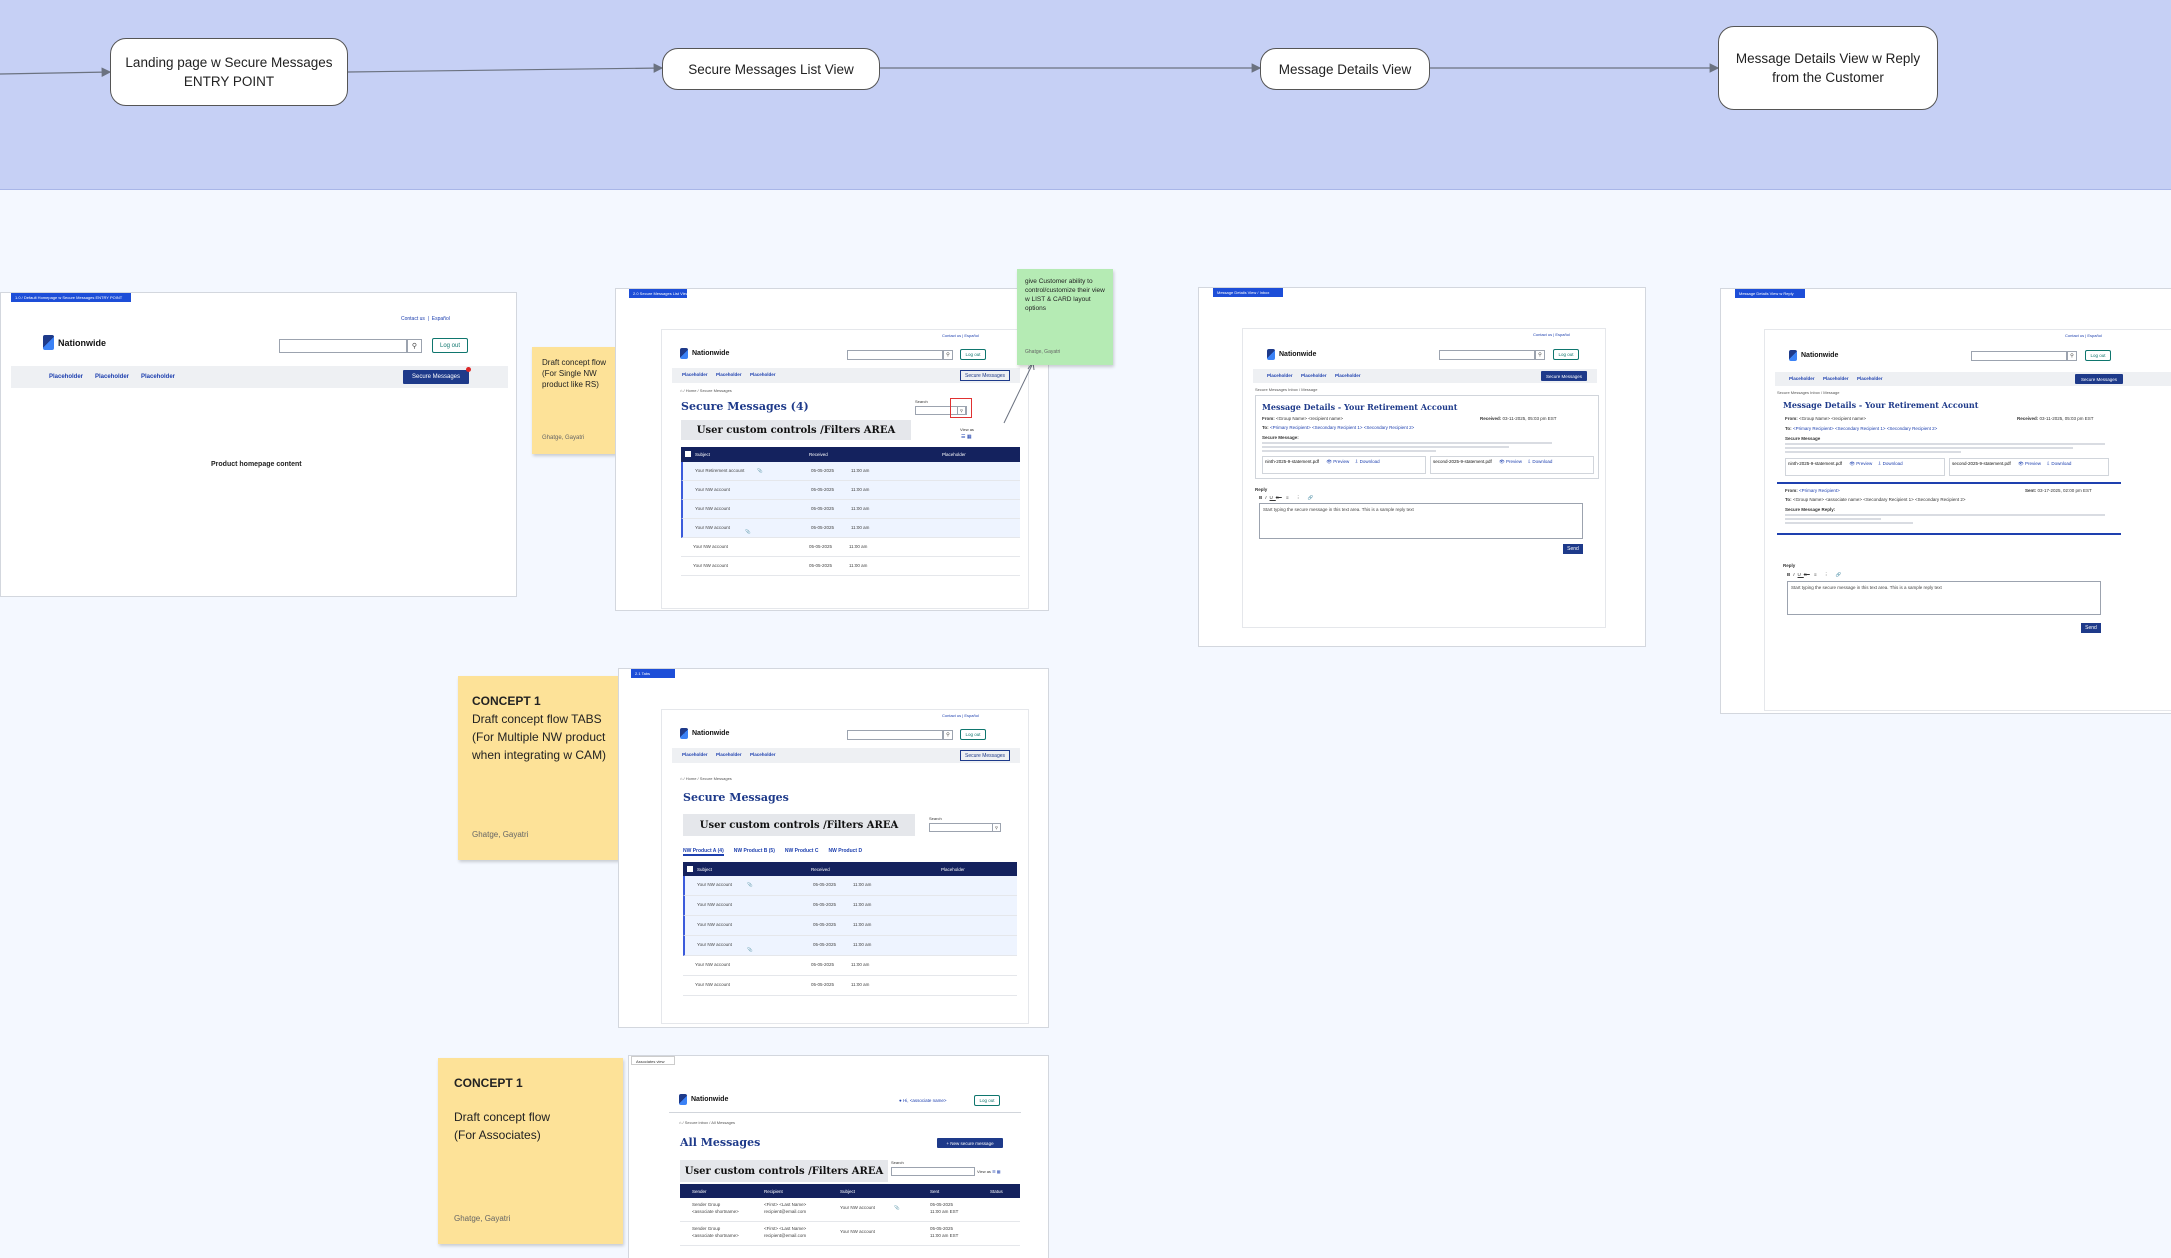 The image size is (2171, 1258). I want to click on flow-stage-list: Secure Messages List View, so click(771, 69).